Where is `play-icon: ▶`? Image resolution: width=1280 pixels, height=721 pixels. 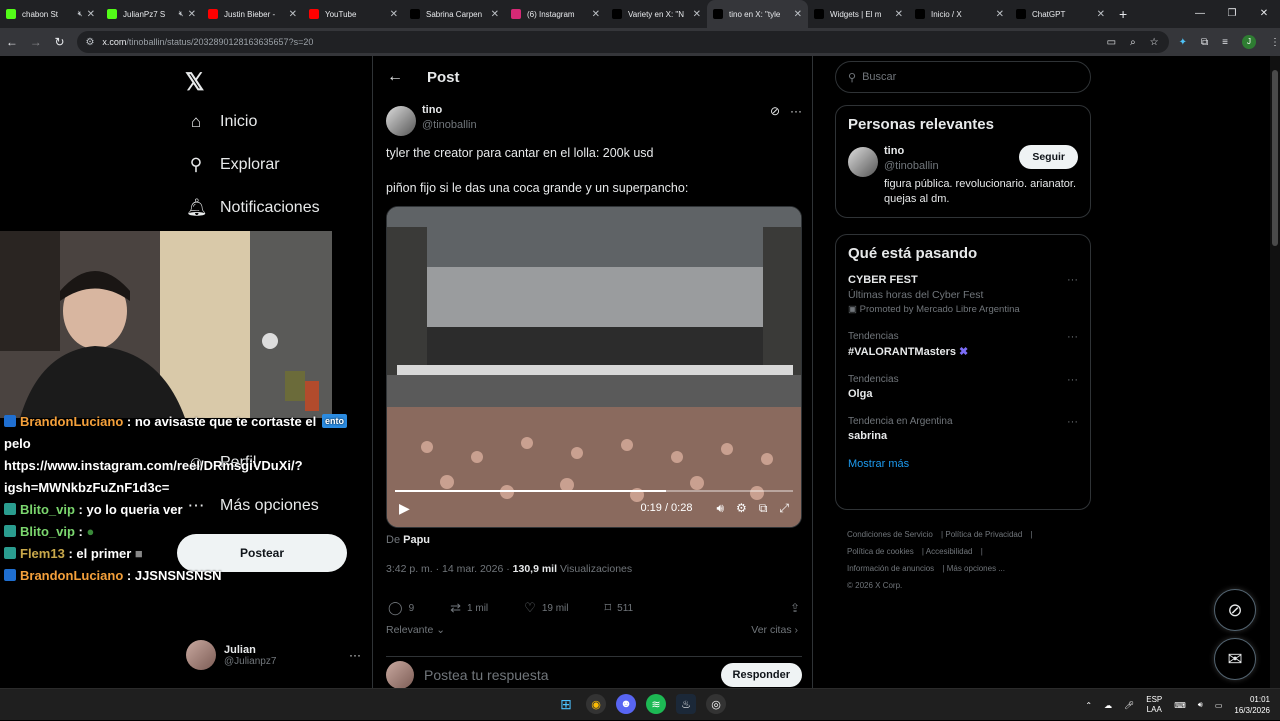
play-icon: ▶ is located at coordinates (404, 508).